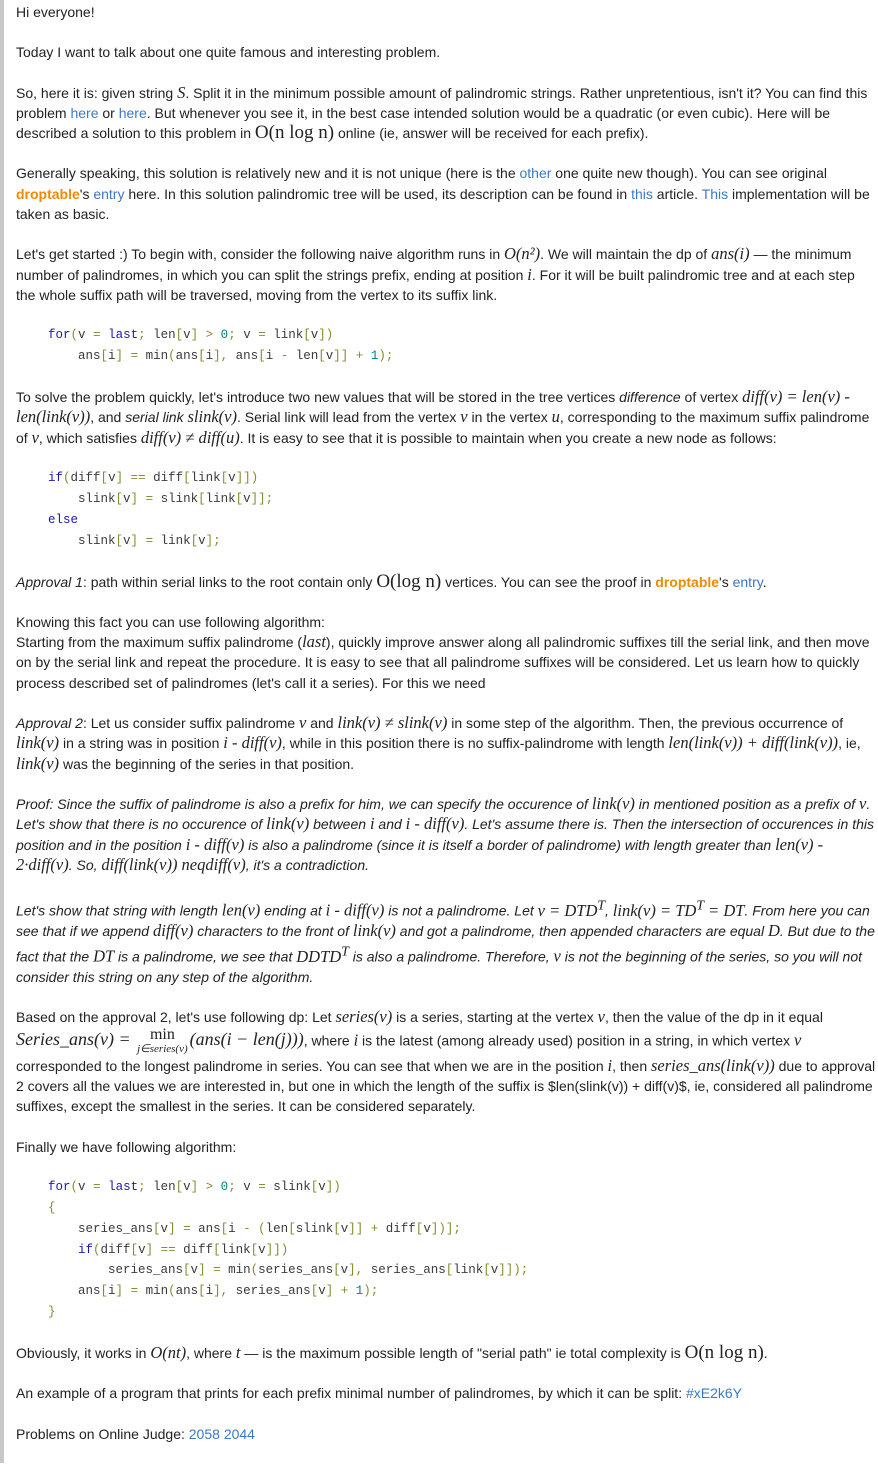 This screenshot has width=878, height=1464. I want to click on math-part: = DT, so click(724, 910).